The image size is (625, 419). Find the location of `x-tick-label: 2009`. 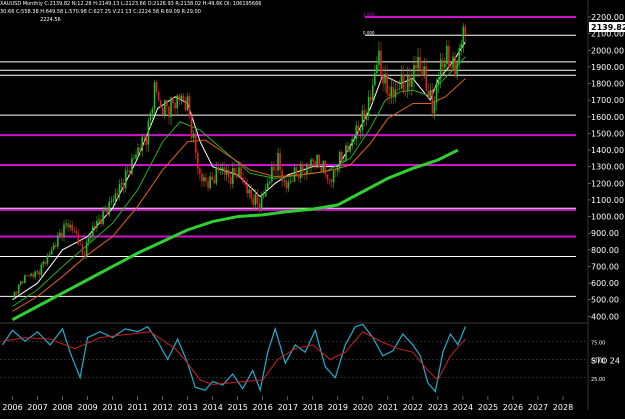

x-tick-label: 2009 is located at coordinates (87, 407).